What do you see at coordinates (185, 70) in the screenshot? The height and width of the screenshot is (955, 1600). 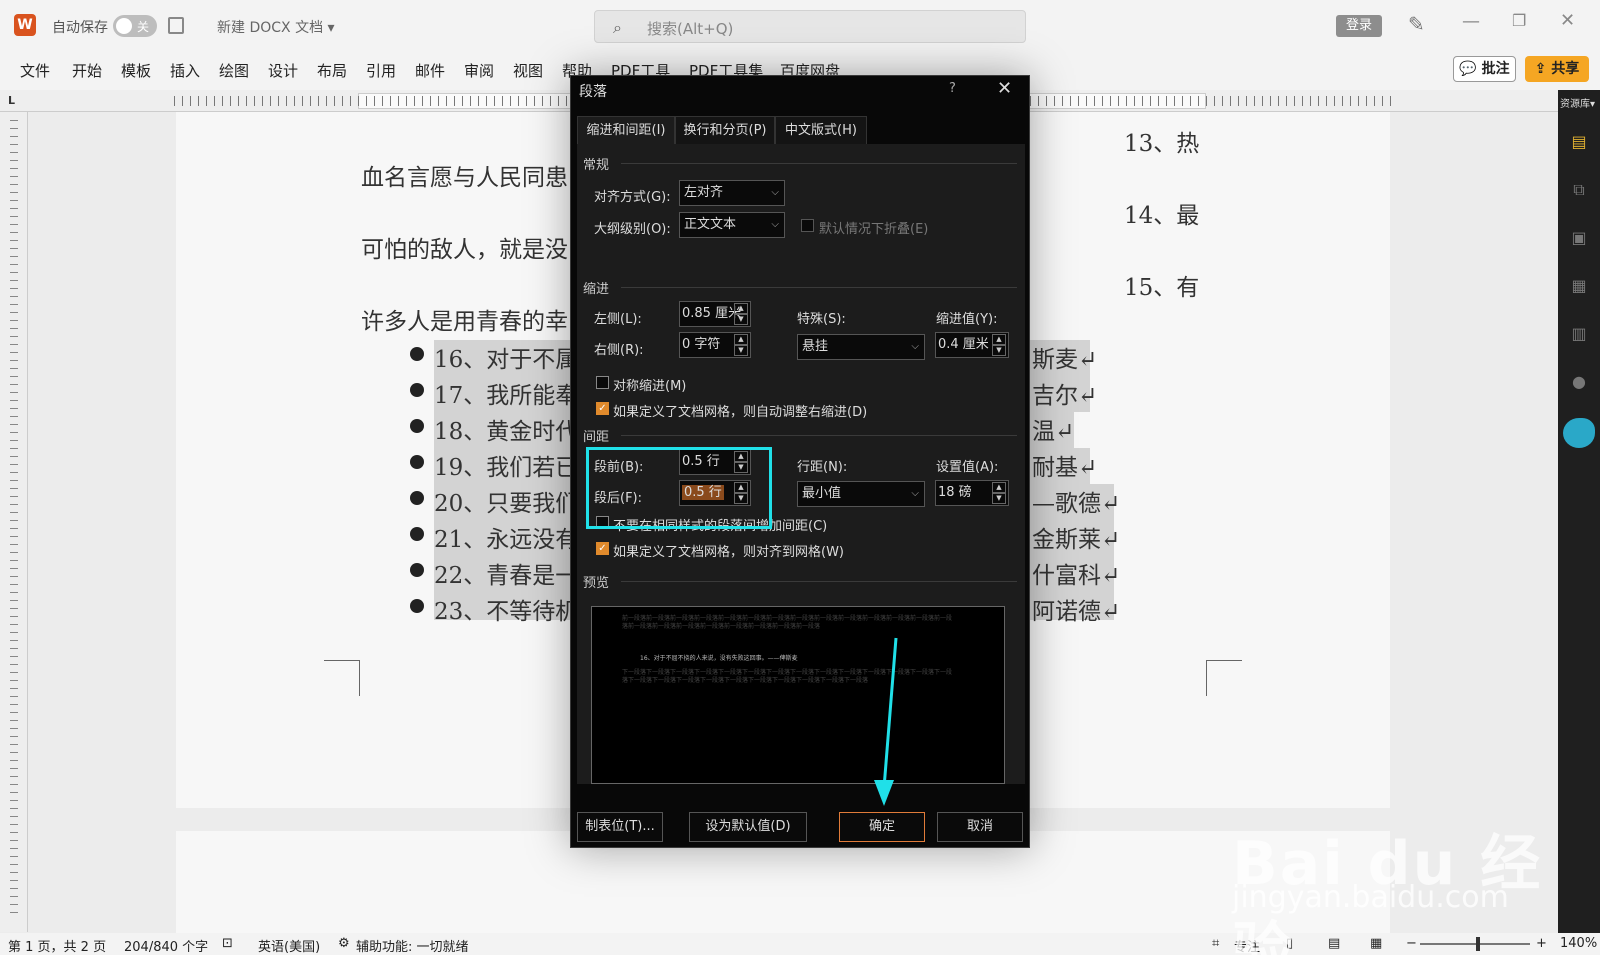 I see `menu-insert: 插入` at bounding box center [185, 70].